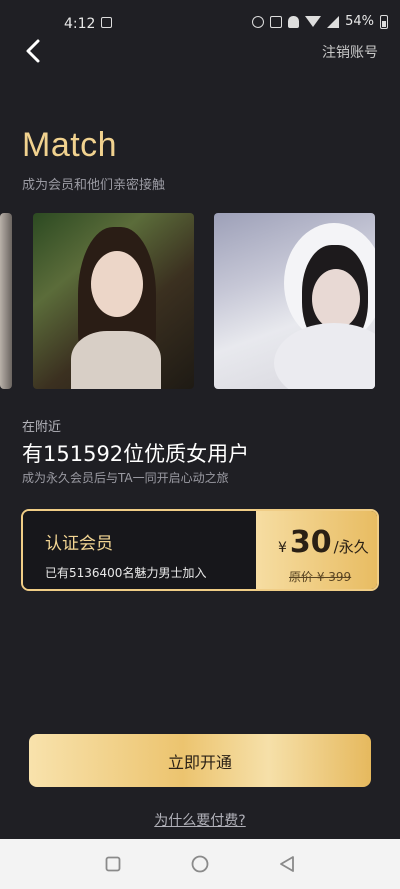  What do you see at coordinates (359, 21) in the screenshot?
I see `battery-percent: 54%` at bounding box center [359, 21].